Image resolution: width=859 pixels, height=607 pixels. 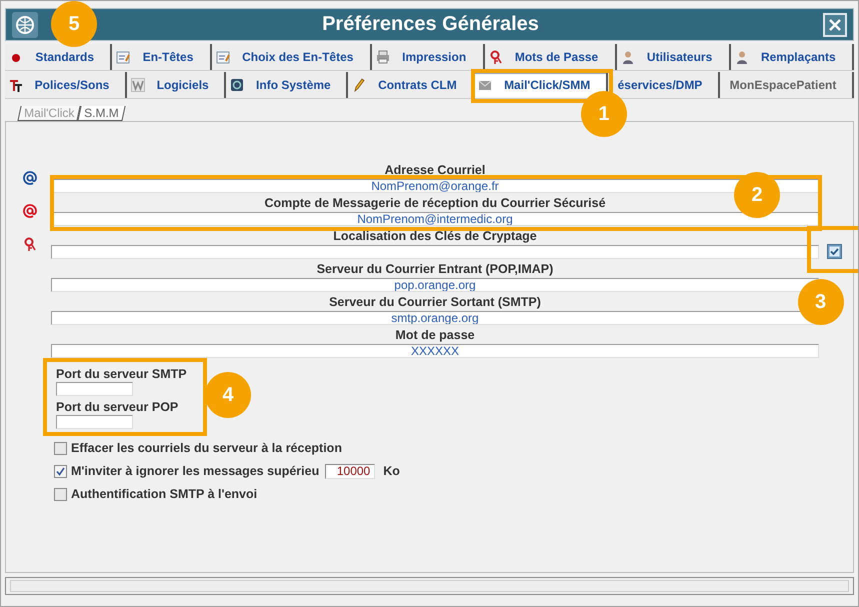 I want to click on field-label: Serveur du Courrier Entrant (POP,IMAP), so click(x=435, y=269).